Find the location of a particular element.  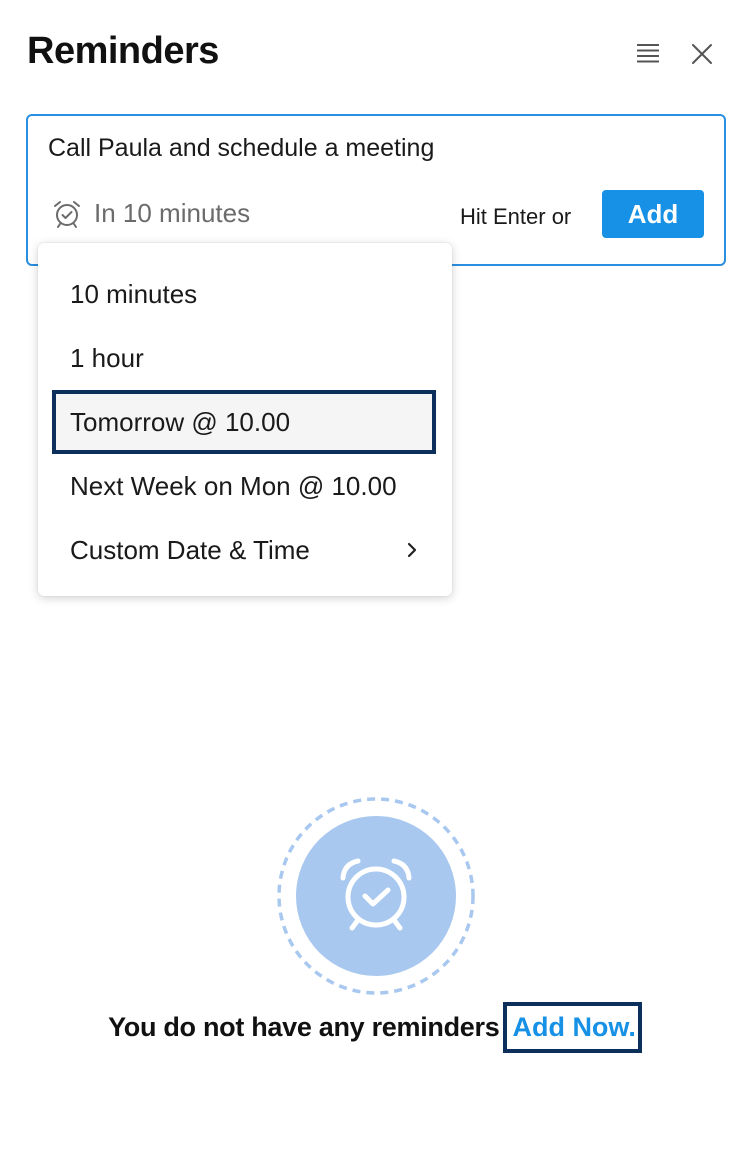

close-icon is located at coordinates (702, 54).